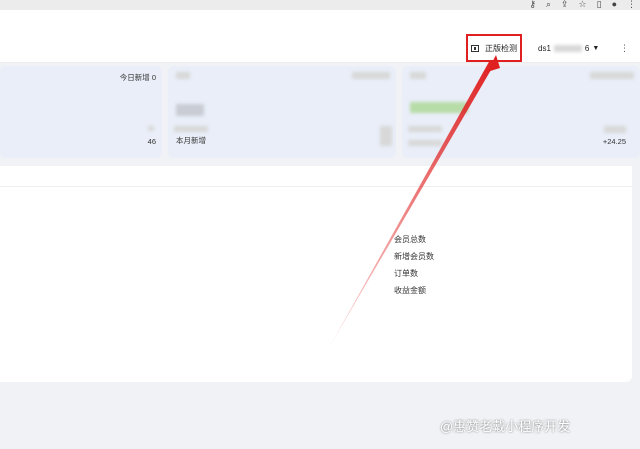 Image resolution: width=640 pixels, height=449 pixels. What do you see at coordinates (320, 5) in the screenshot?
I see `browser-toolbar: ⚷ ⌕ ⇪ ☆ ▯ ● ⋮` at bounding box center [320, 5].